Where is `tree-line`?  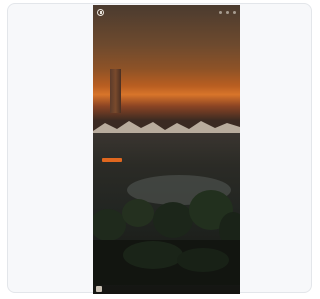
tree-line is located at coordinates (166, 237).